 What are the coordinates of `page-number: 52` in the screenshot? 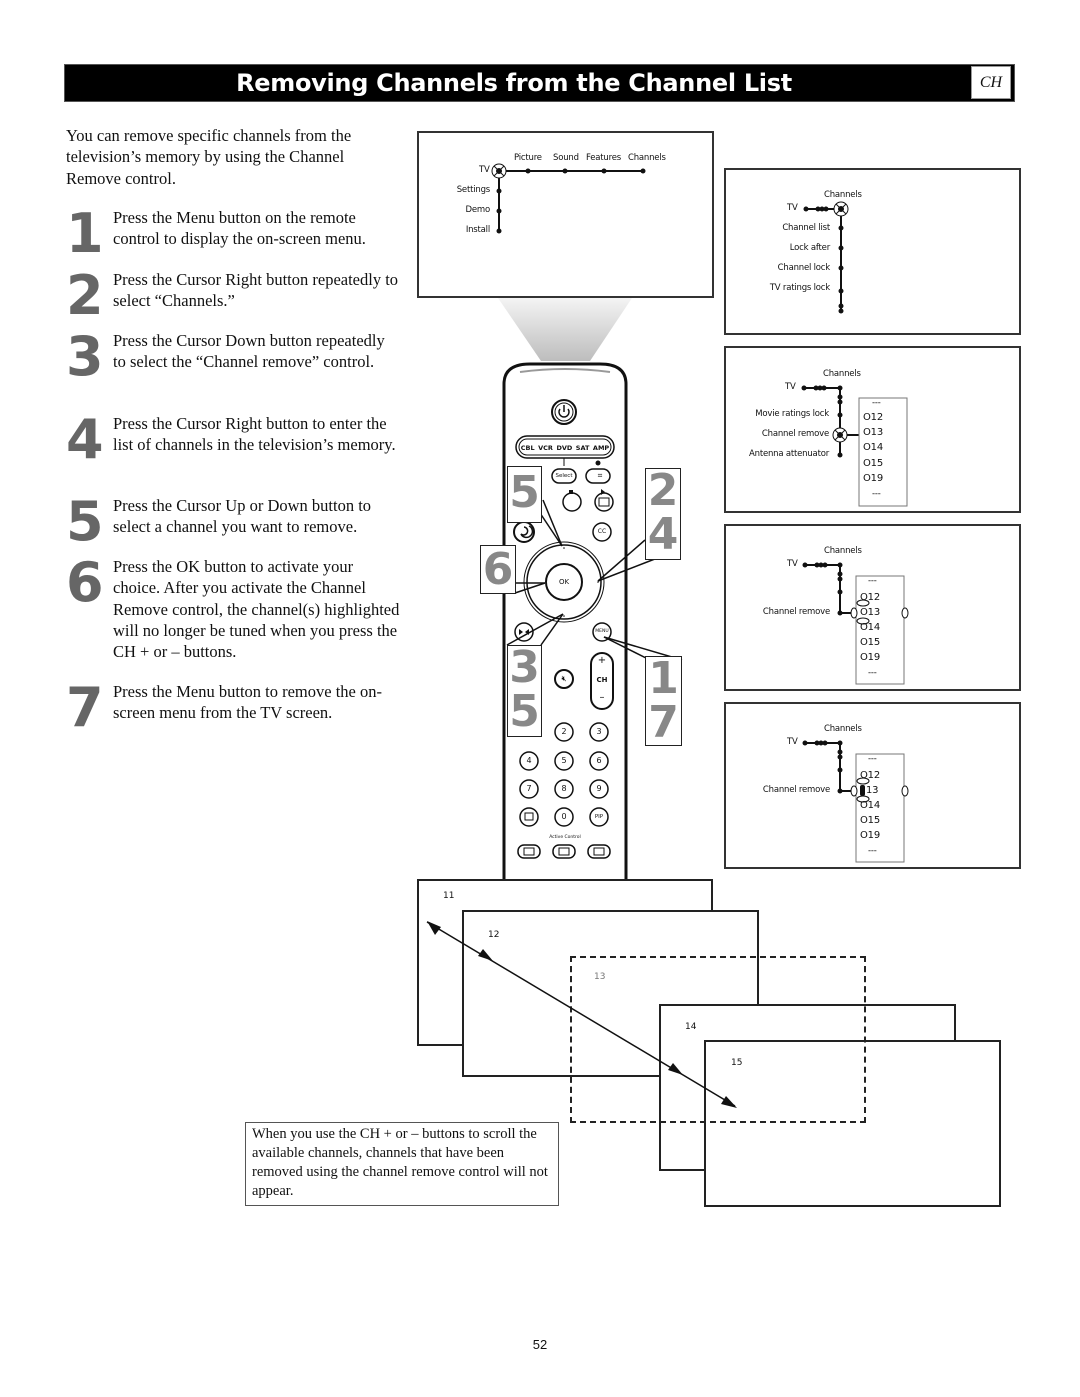 It's located at (540, 1344).